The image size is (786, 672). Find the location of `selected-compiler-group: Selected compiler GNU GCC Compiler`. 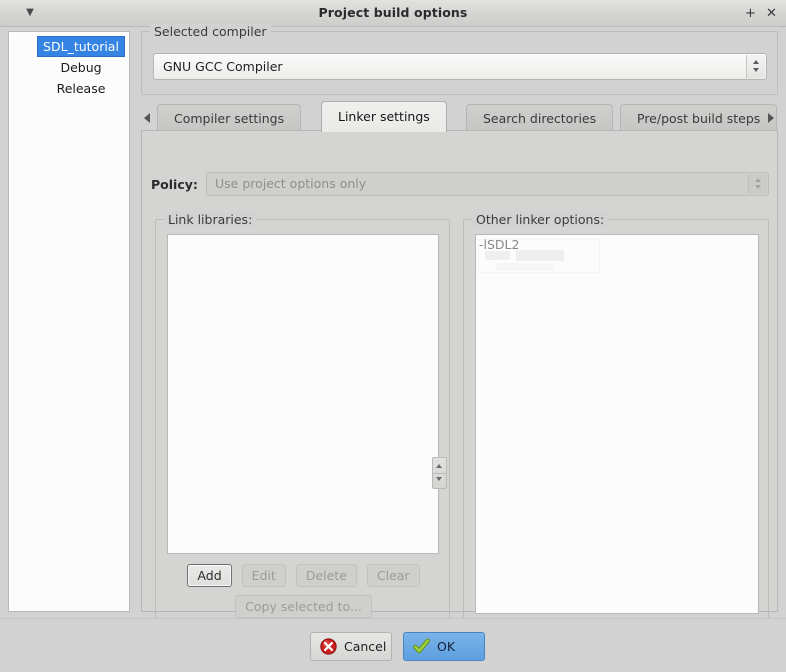

selected-compiler-group: Selected compiler GNU GCC Compiler is located at coordinates (459, 59).